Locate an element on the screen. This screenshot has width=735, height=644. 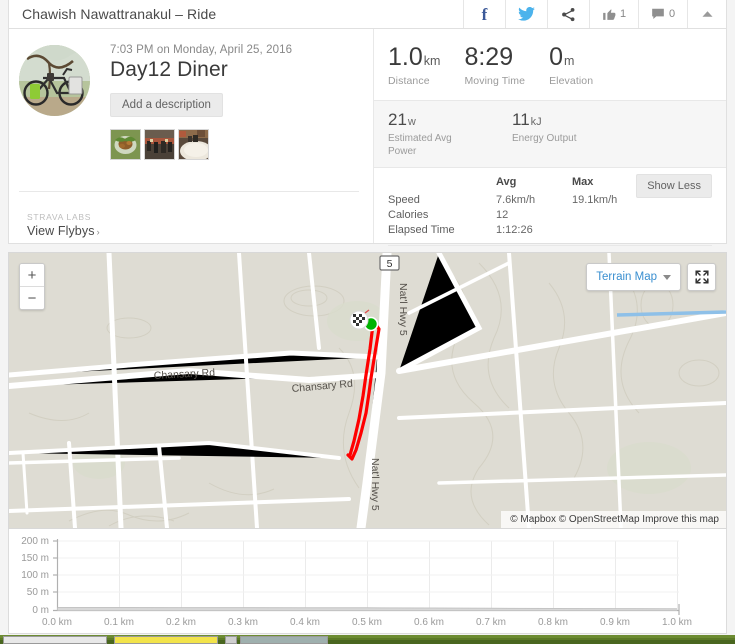
comment-count: 0 is located at coordinates (672, 14).